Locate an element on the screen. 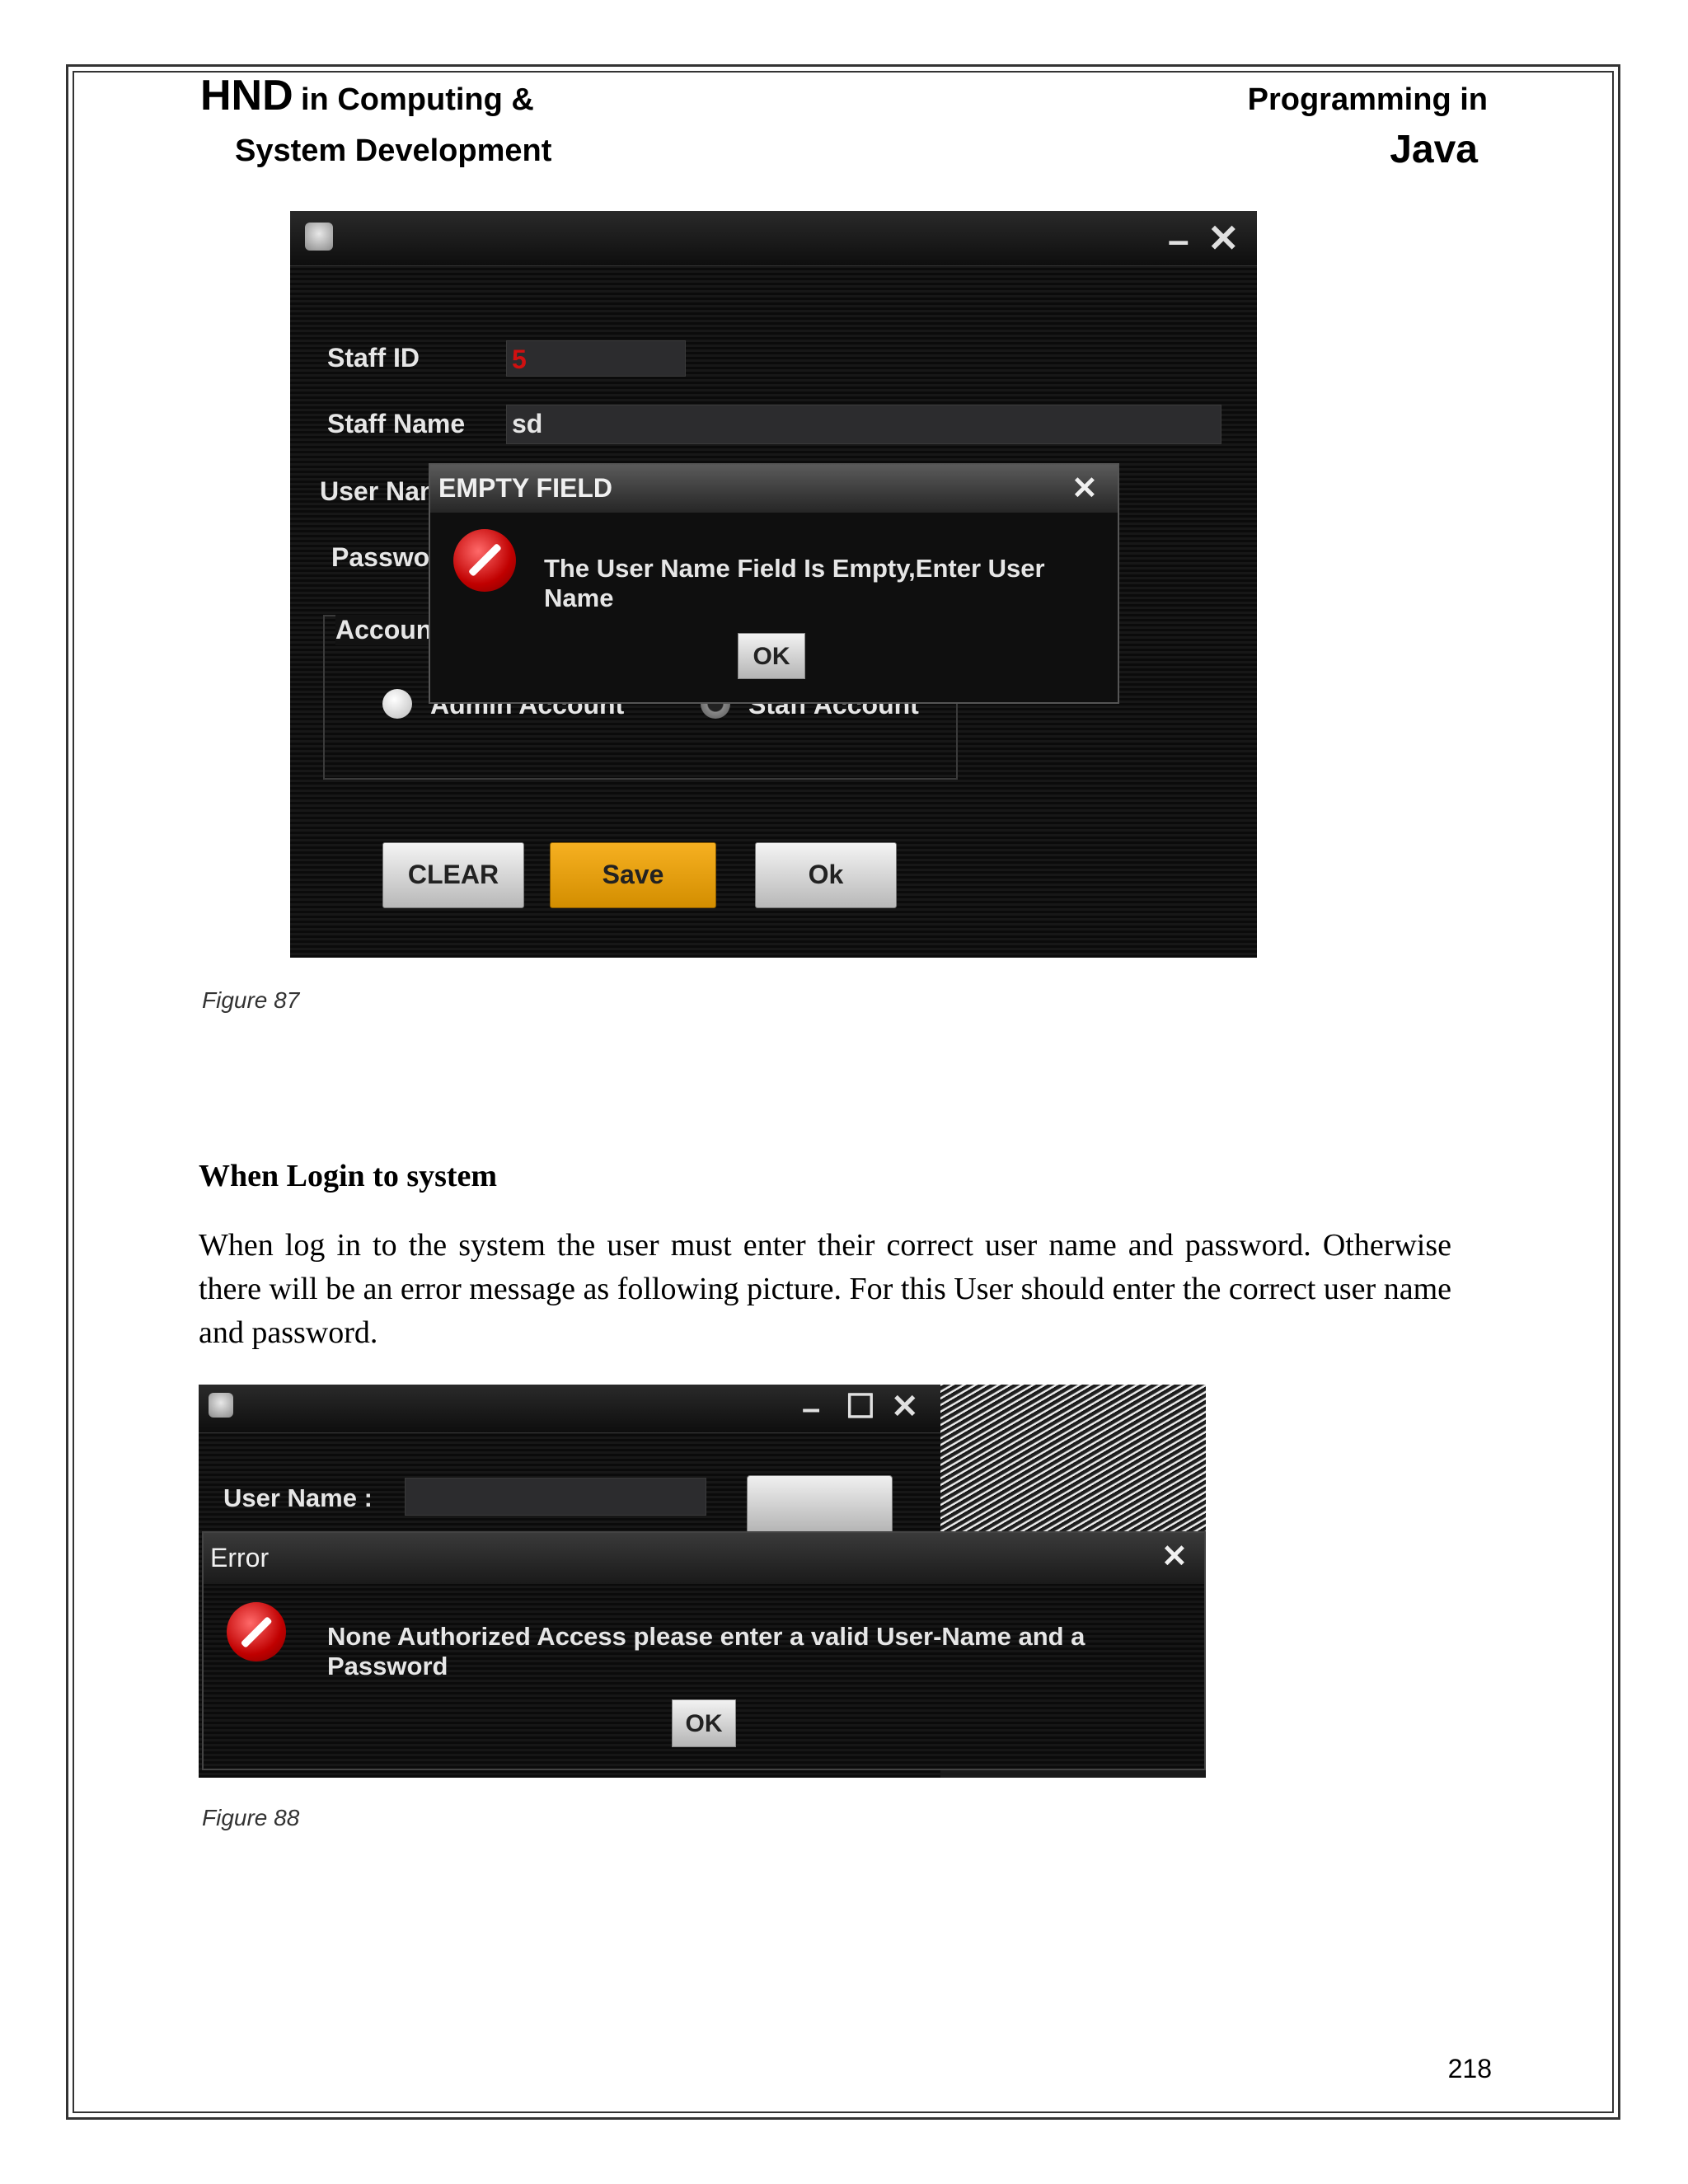  page-number: 218 is located at coordinates (1470, 2068).